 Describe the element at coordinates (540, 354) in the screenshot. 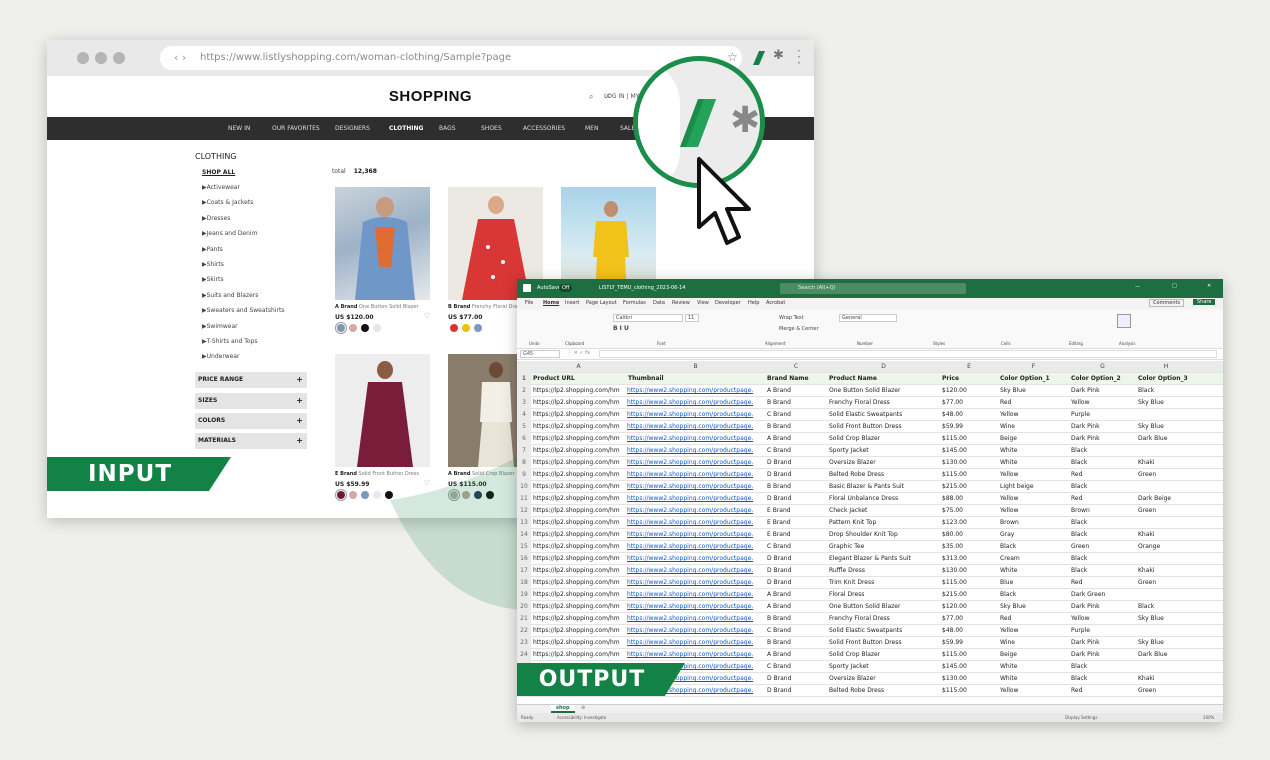

I see `name-box: G45` at that location.